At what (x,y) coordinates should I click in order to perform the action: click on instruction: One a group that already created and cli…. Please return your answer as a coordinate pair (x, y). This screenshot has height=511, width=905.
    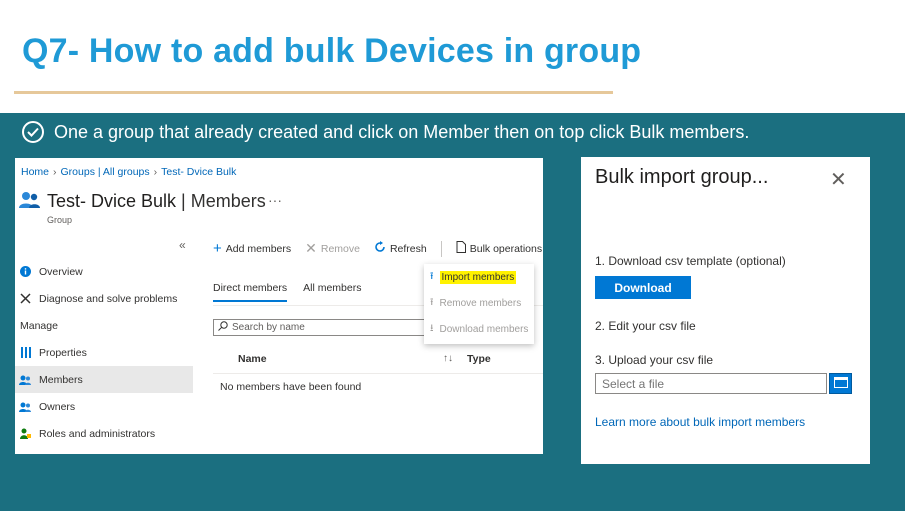
    Looking at the image, I should click on (385, 132).